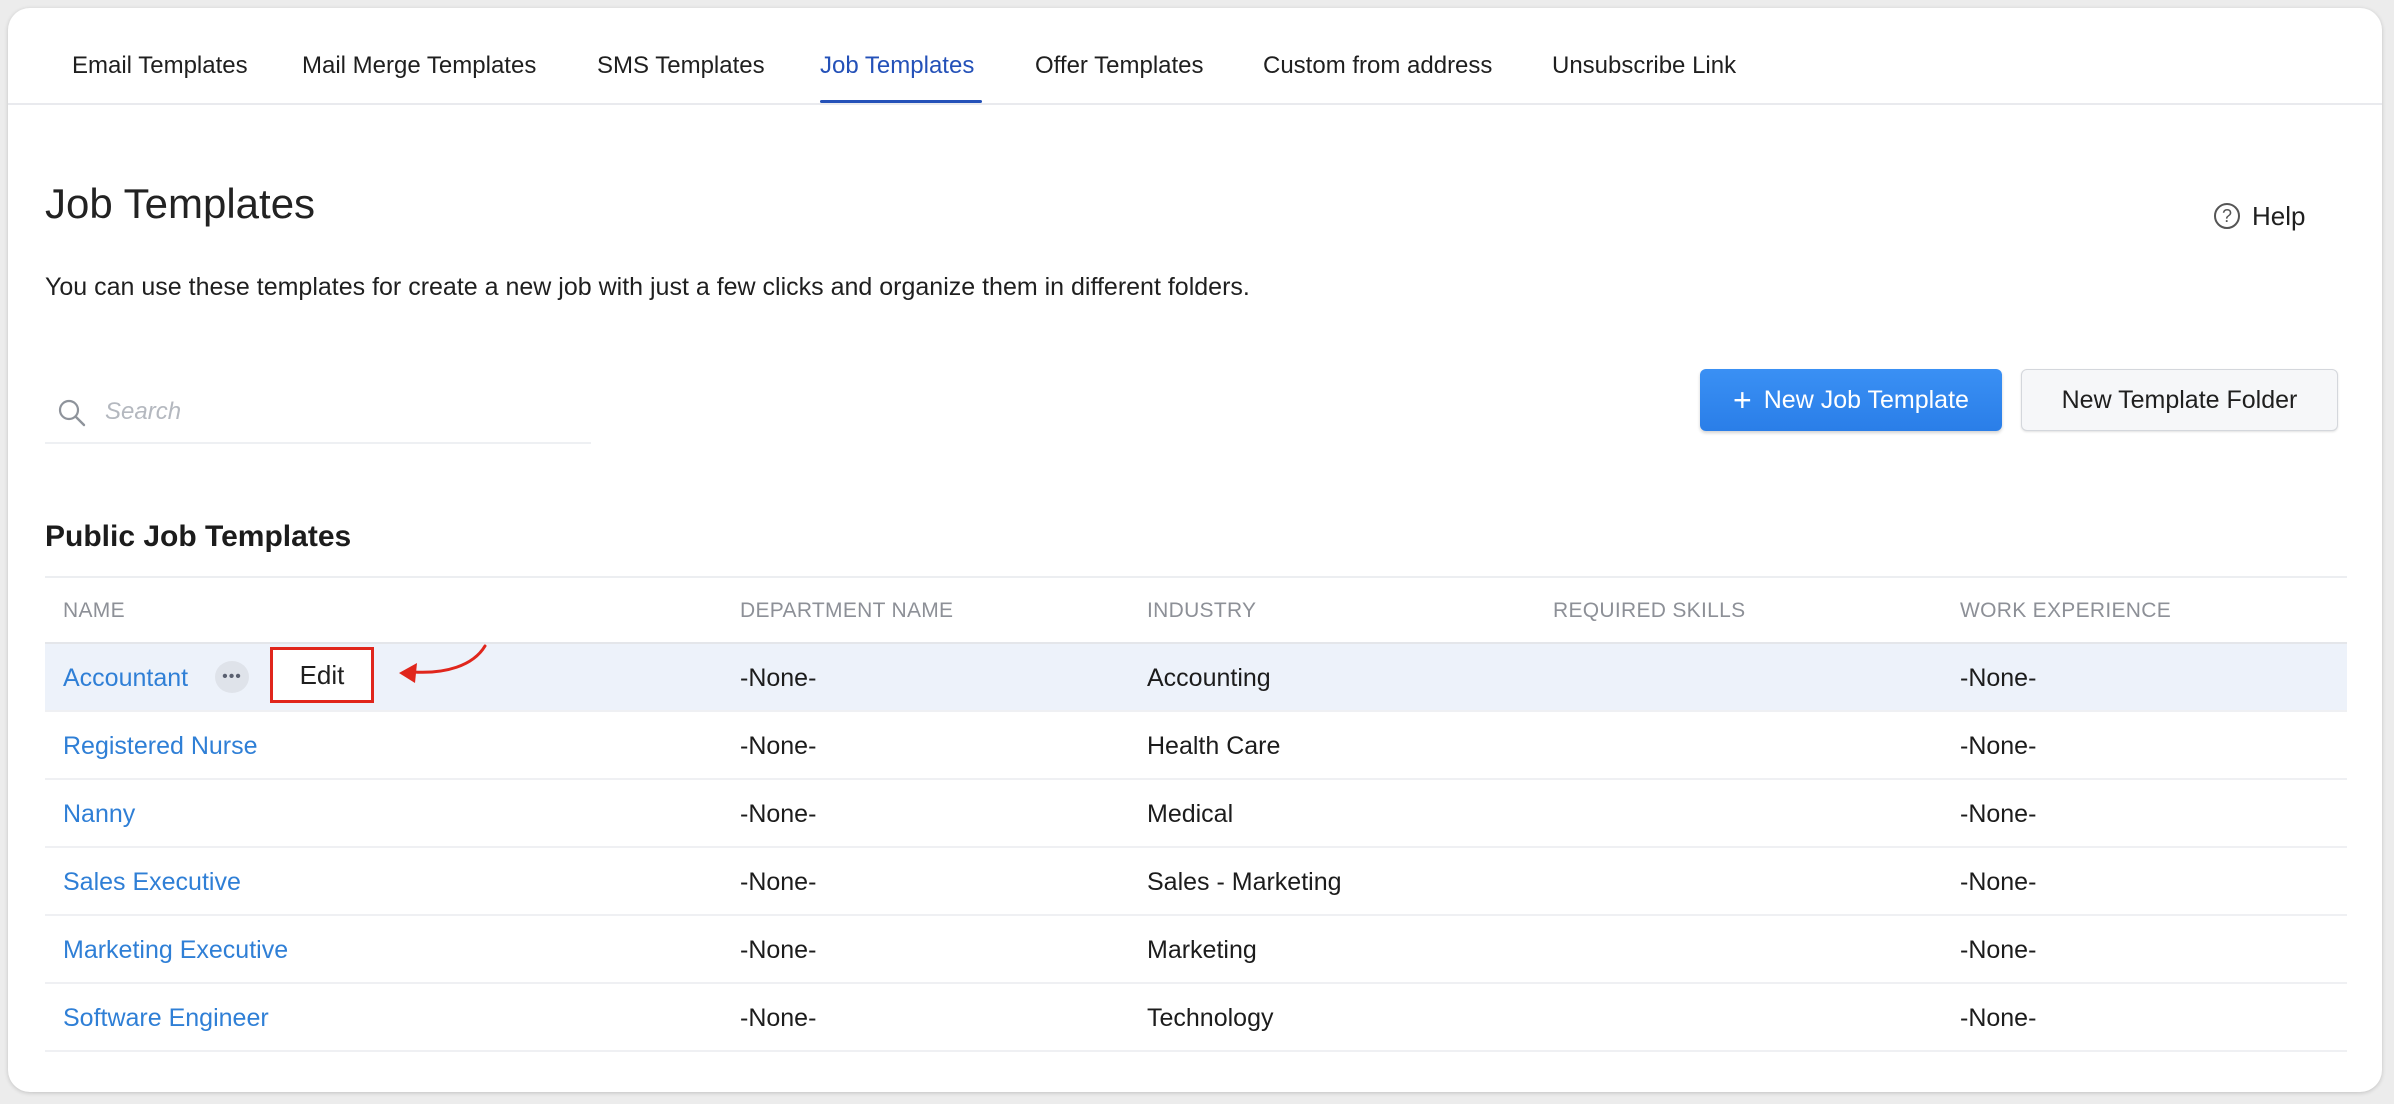  I want to click on column-header-skills: REQUIRED SKILLS, so click(1649, 611).